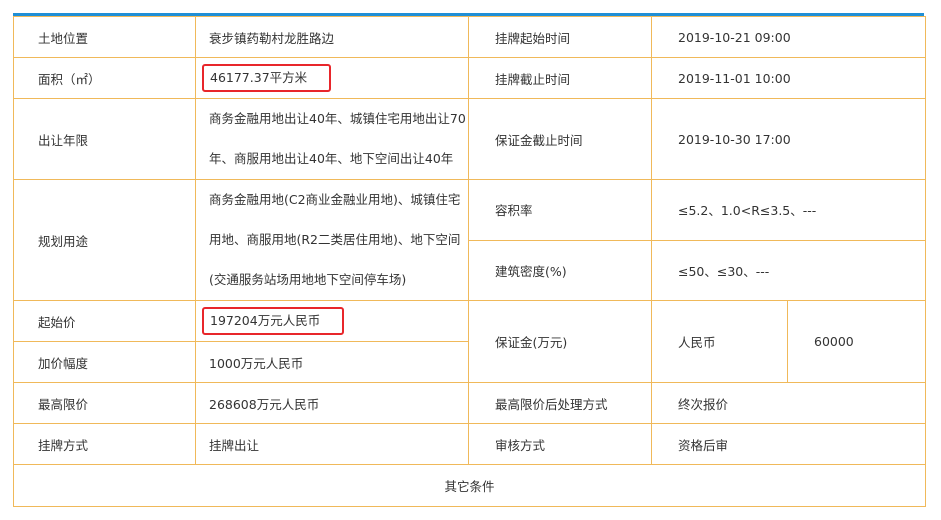 The height and width of the screenshot is (520, 941). What do you see at coordinates (788, 139) in the screenshot?
I see `deposit-deadline-value: 2019-10-30 17:00` at bounding box center [788, 139].